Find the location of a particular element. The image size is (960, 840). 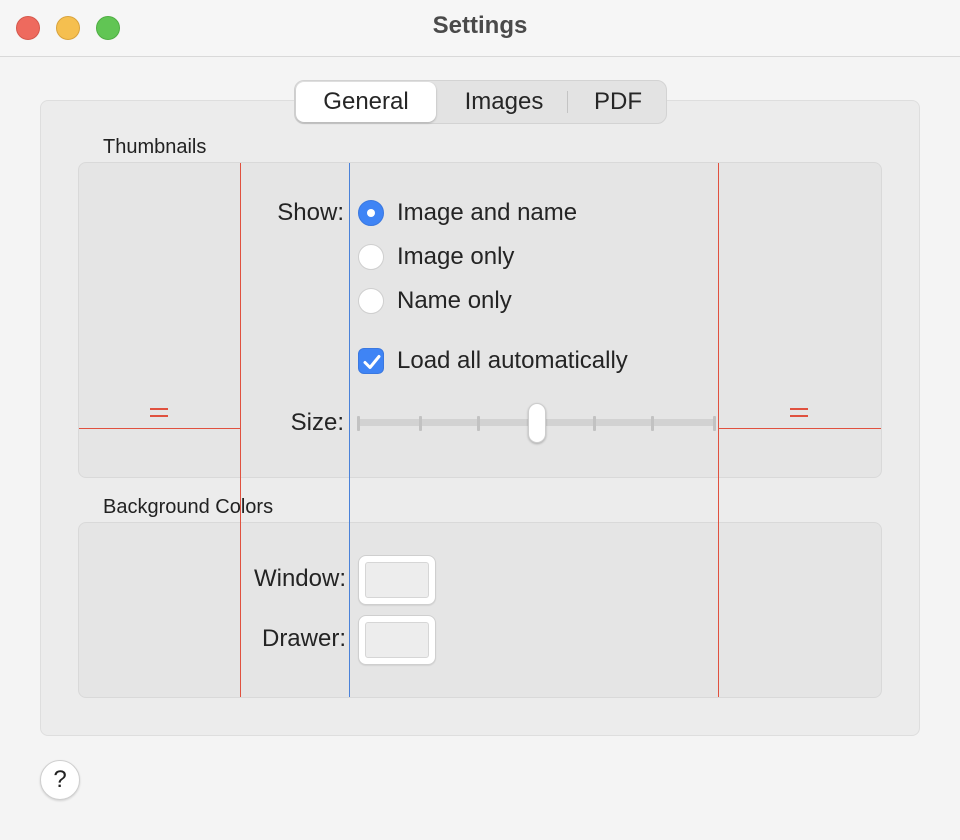

thumbnails-section-title: Thumbnails is located at coordinates (155, 147).